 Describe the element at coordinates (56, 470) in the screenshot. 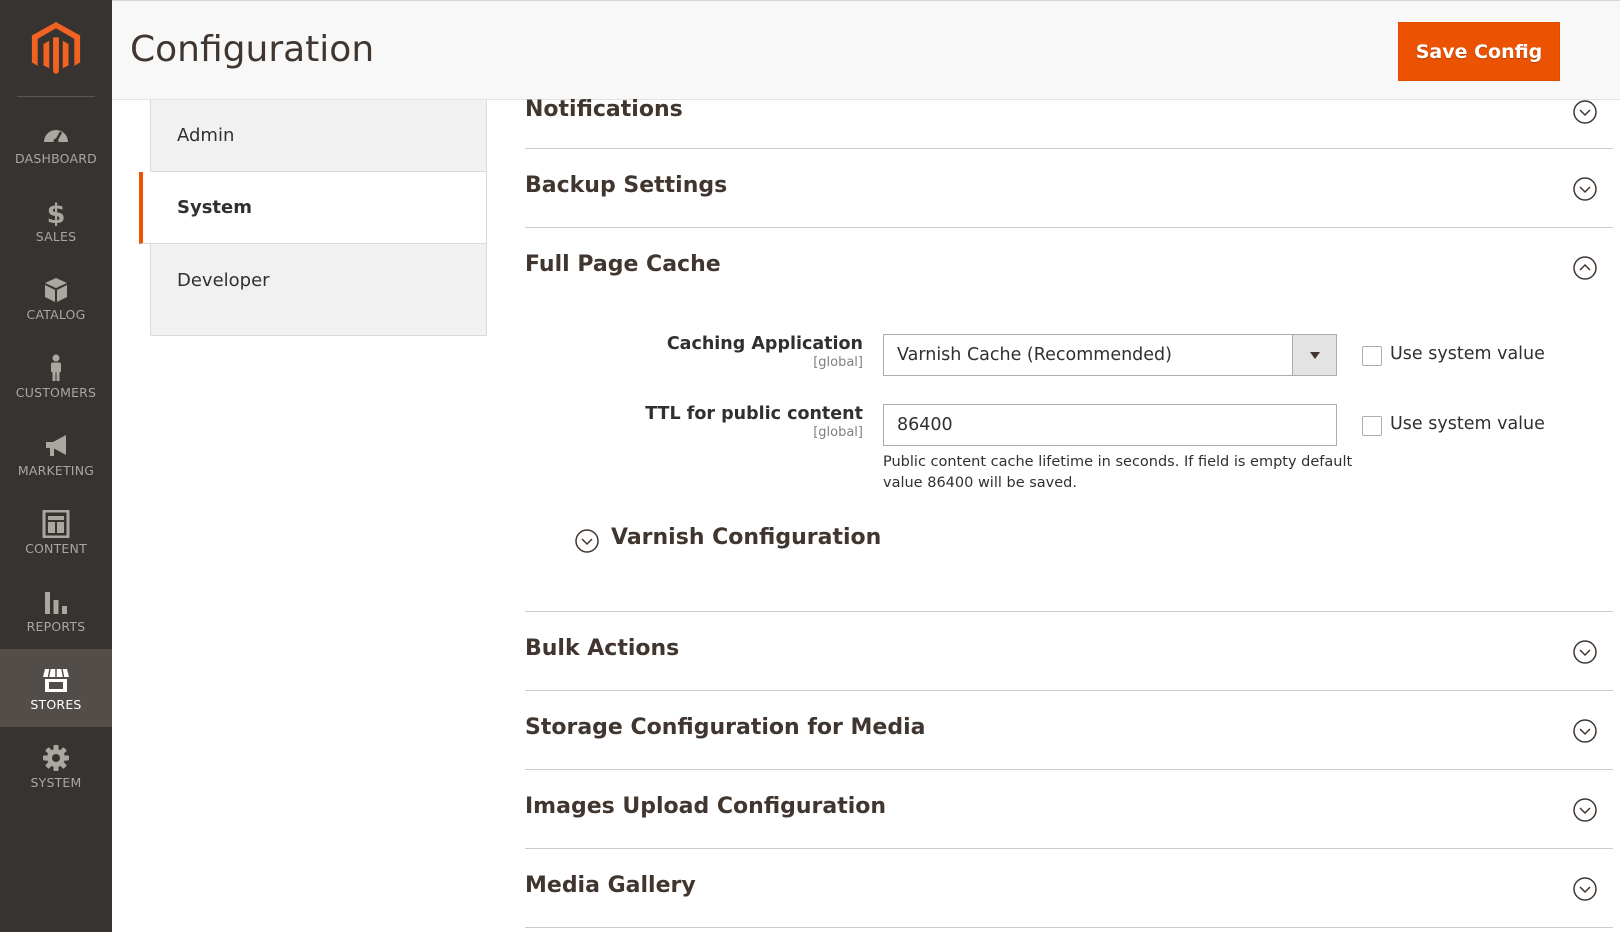

I see `nav-label: MARKETING` at that location.